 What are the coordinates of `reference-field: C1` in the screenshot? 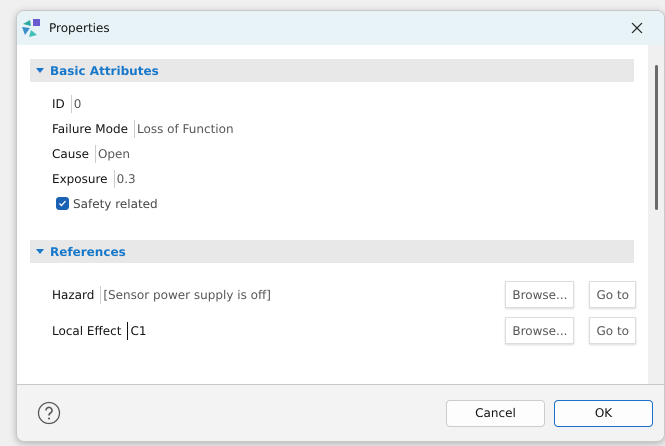 It's located at (253, 331).